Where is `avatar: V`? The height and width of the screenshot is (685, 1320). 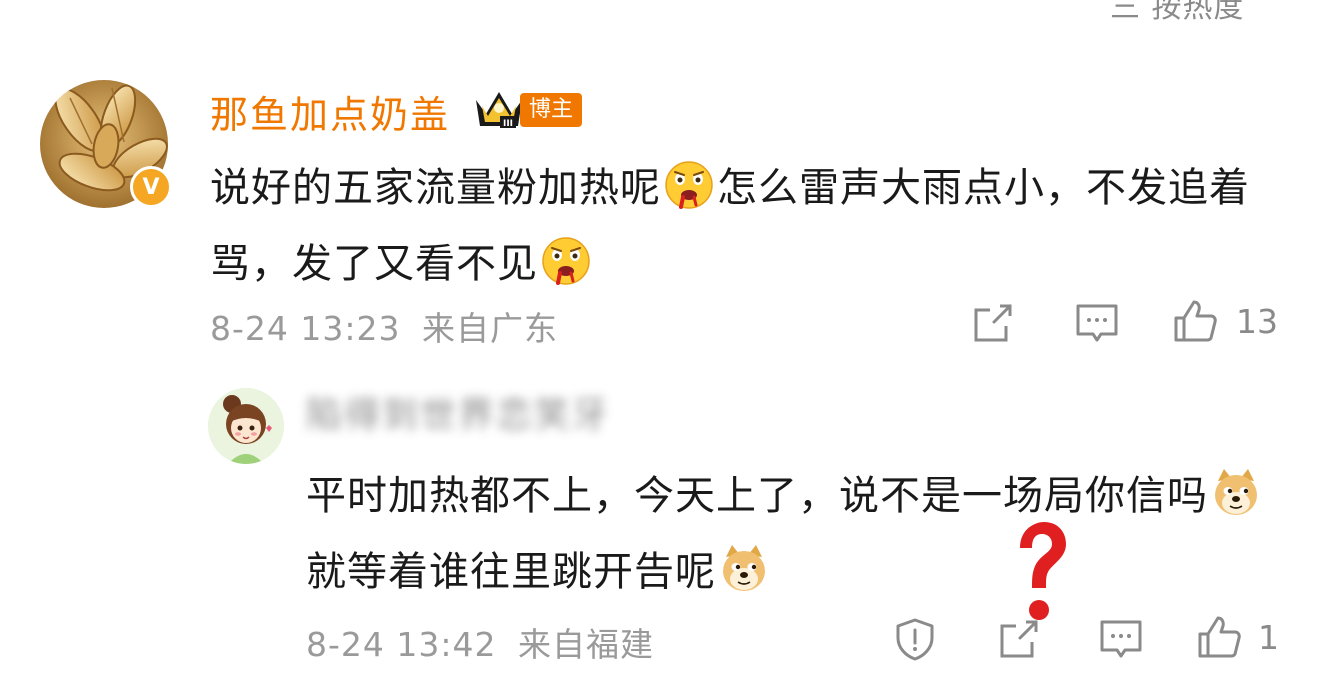
avatar: V is located at coordinates (106, 144).